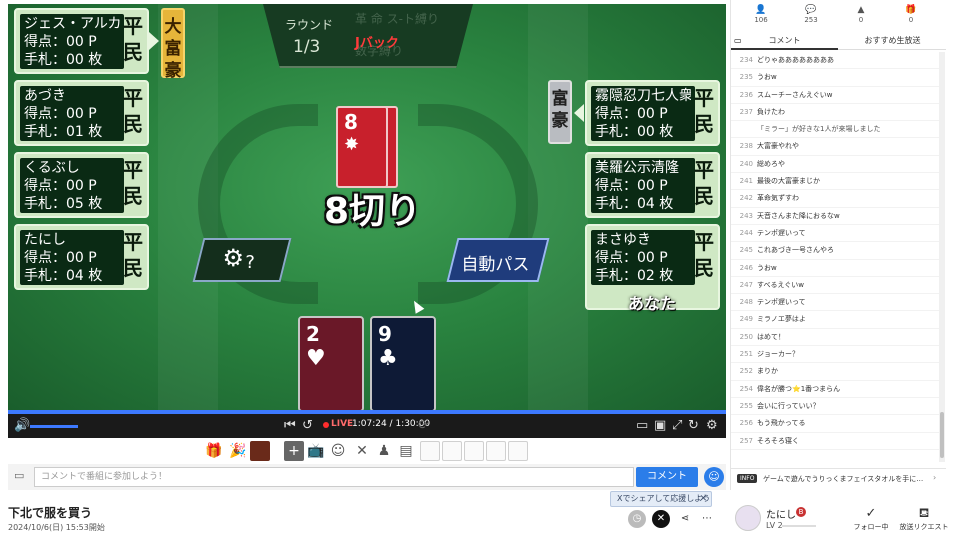 The height and width of the screenshot is (540, 960). I want to click on eight-cut-label: 8切り, so click(373, 211).